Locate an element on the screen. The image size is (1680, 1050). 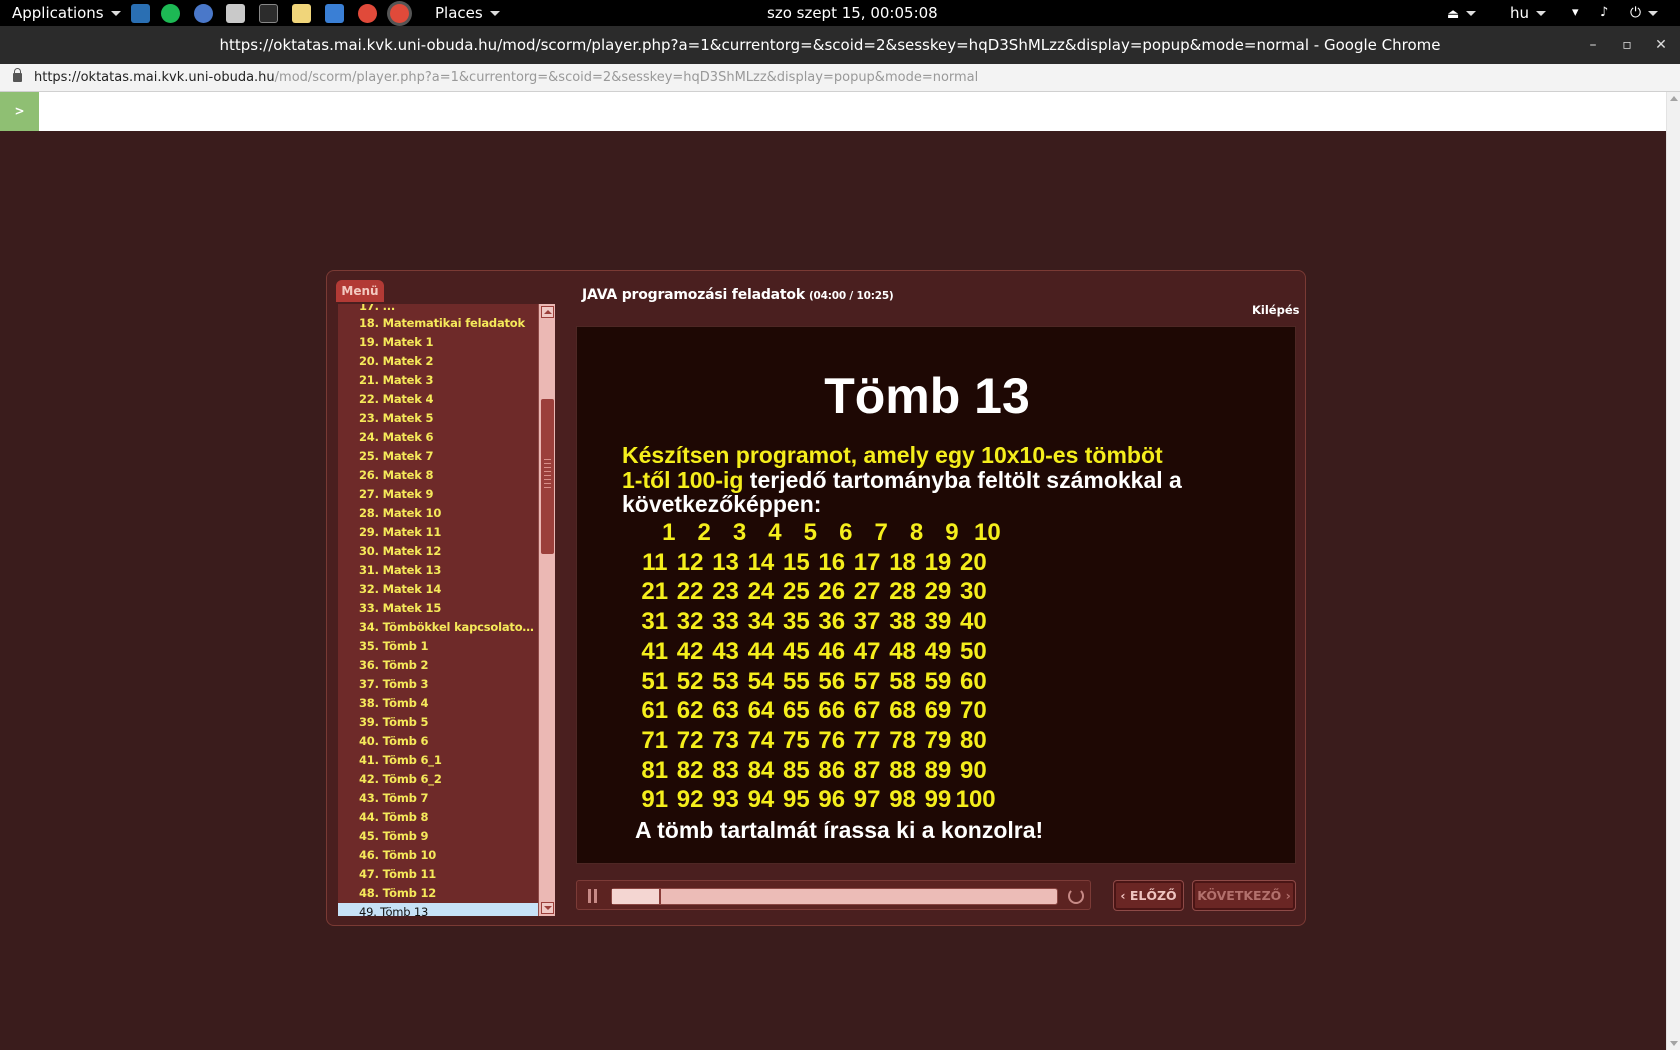
spotify-icon is located at coordinates (170, 13).